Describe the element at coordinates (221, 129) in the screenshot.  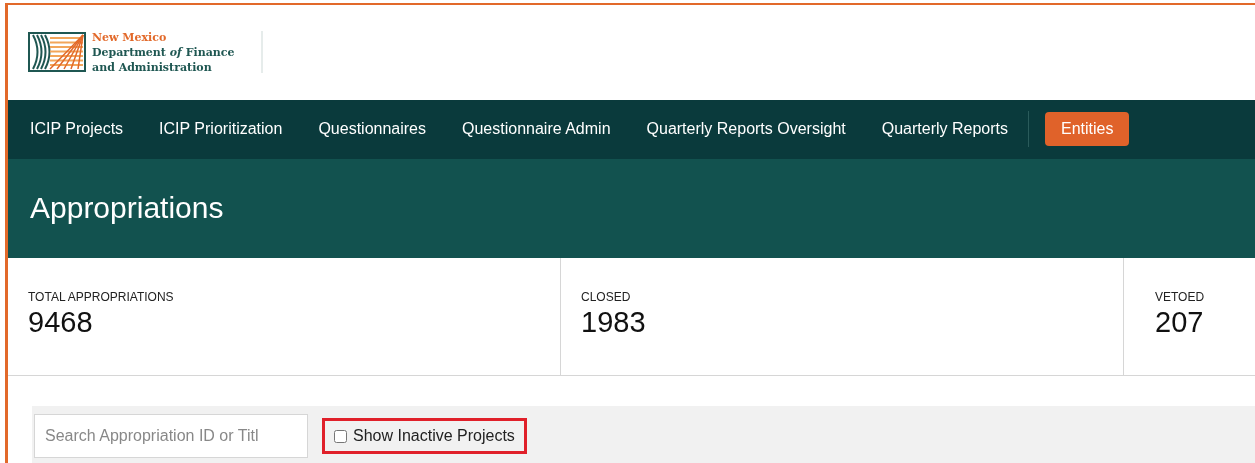
I see `nav-link: ICIP Prioritization` at that location.